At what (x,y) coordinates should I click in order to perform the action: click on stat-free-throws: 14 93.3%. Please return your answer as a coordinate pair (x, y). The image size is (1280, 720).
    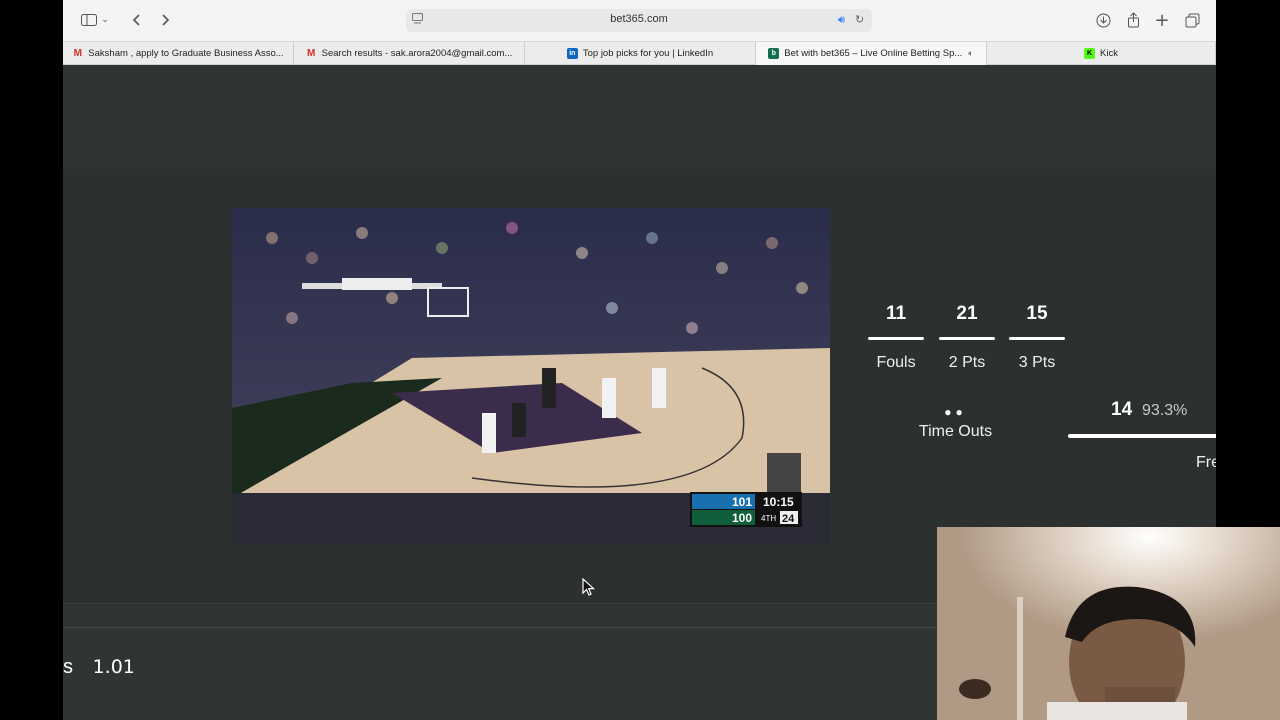
    Looking at the image, I should click on (1142, 424).